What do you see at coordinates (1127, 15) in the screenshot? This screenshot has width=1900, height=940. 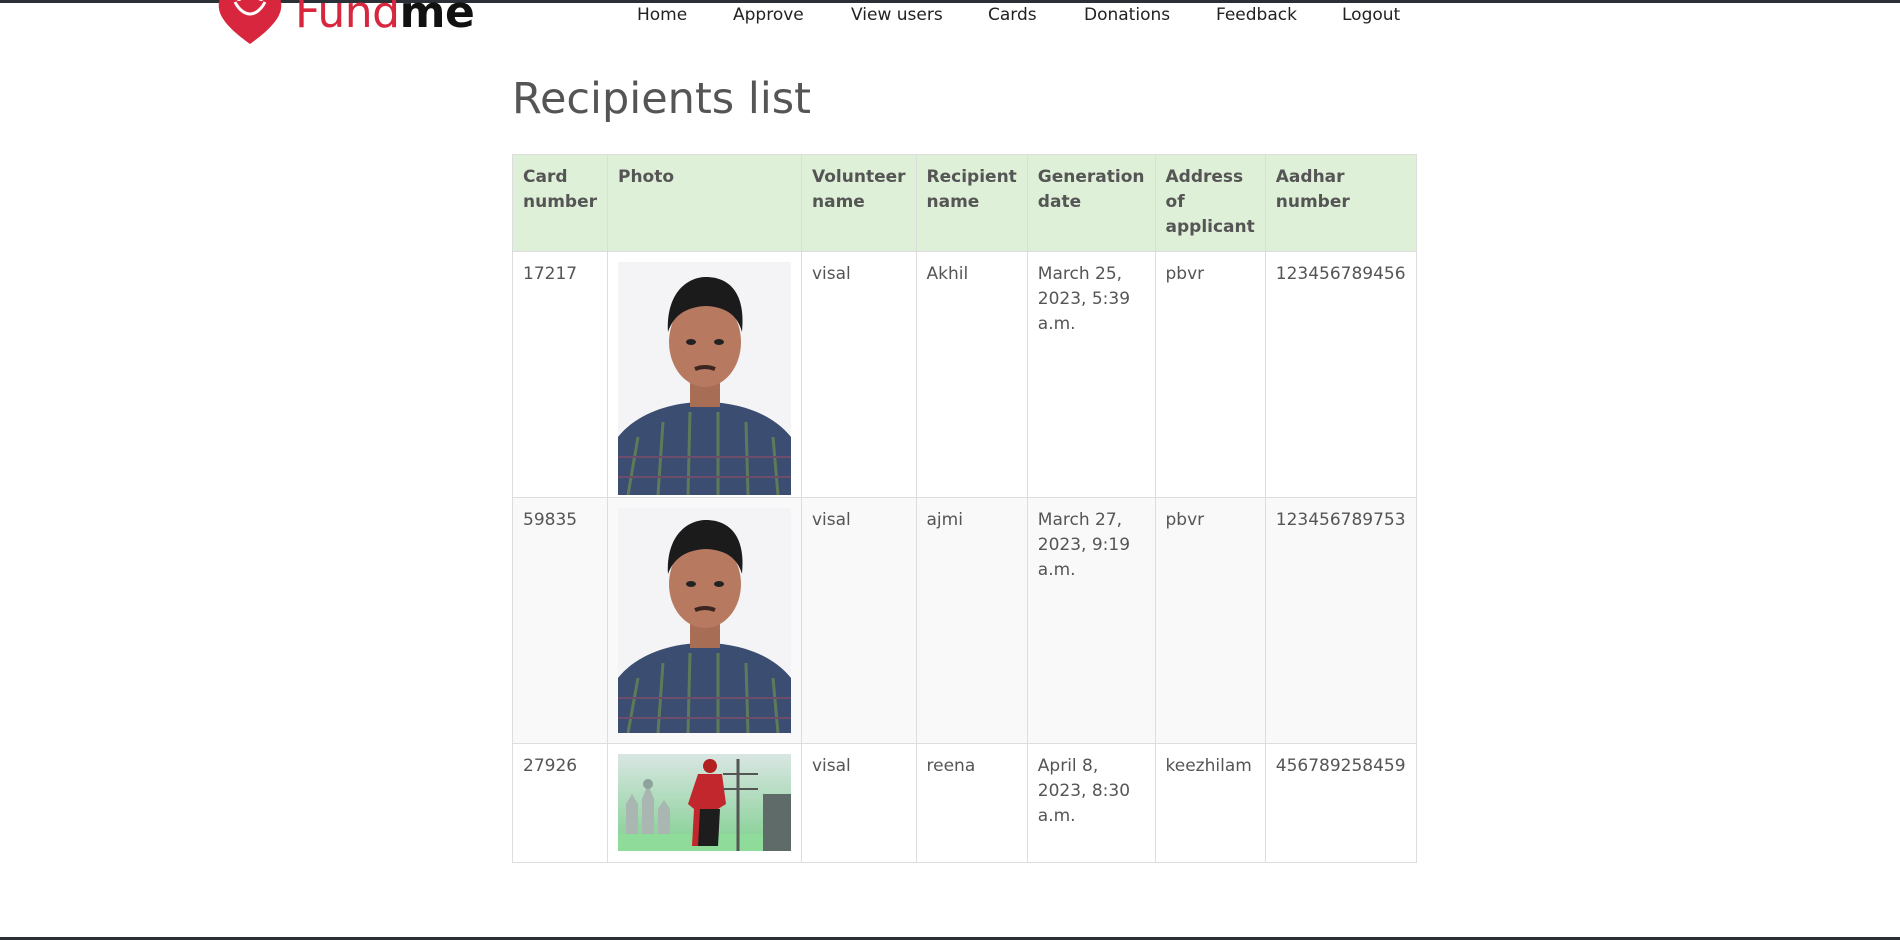 I see `nav-donations: Donations` at bounding box center [1127, 15].